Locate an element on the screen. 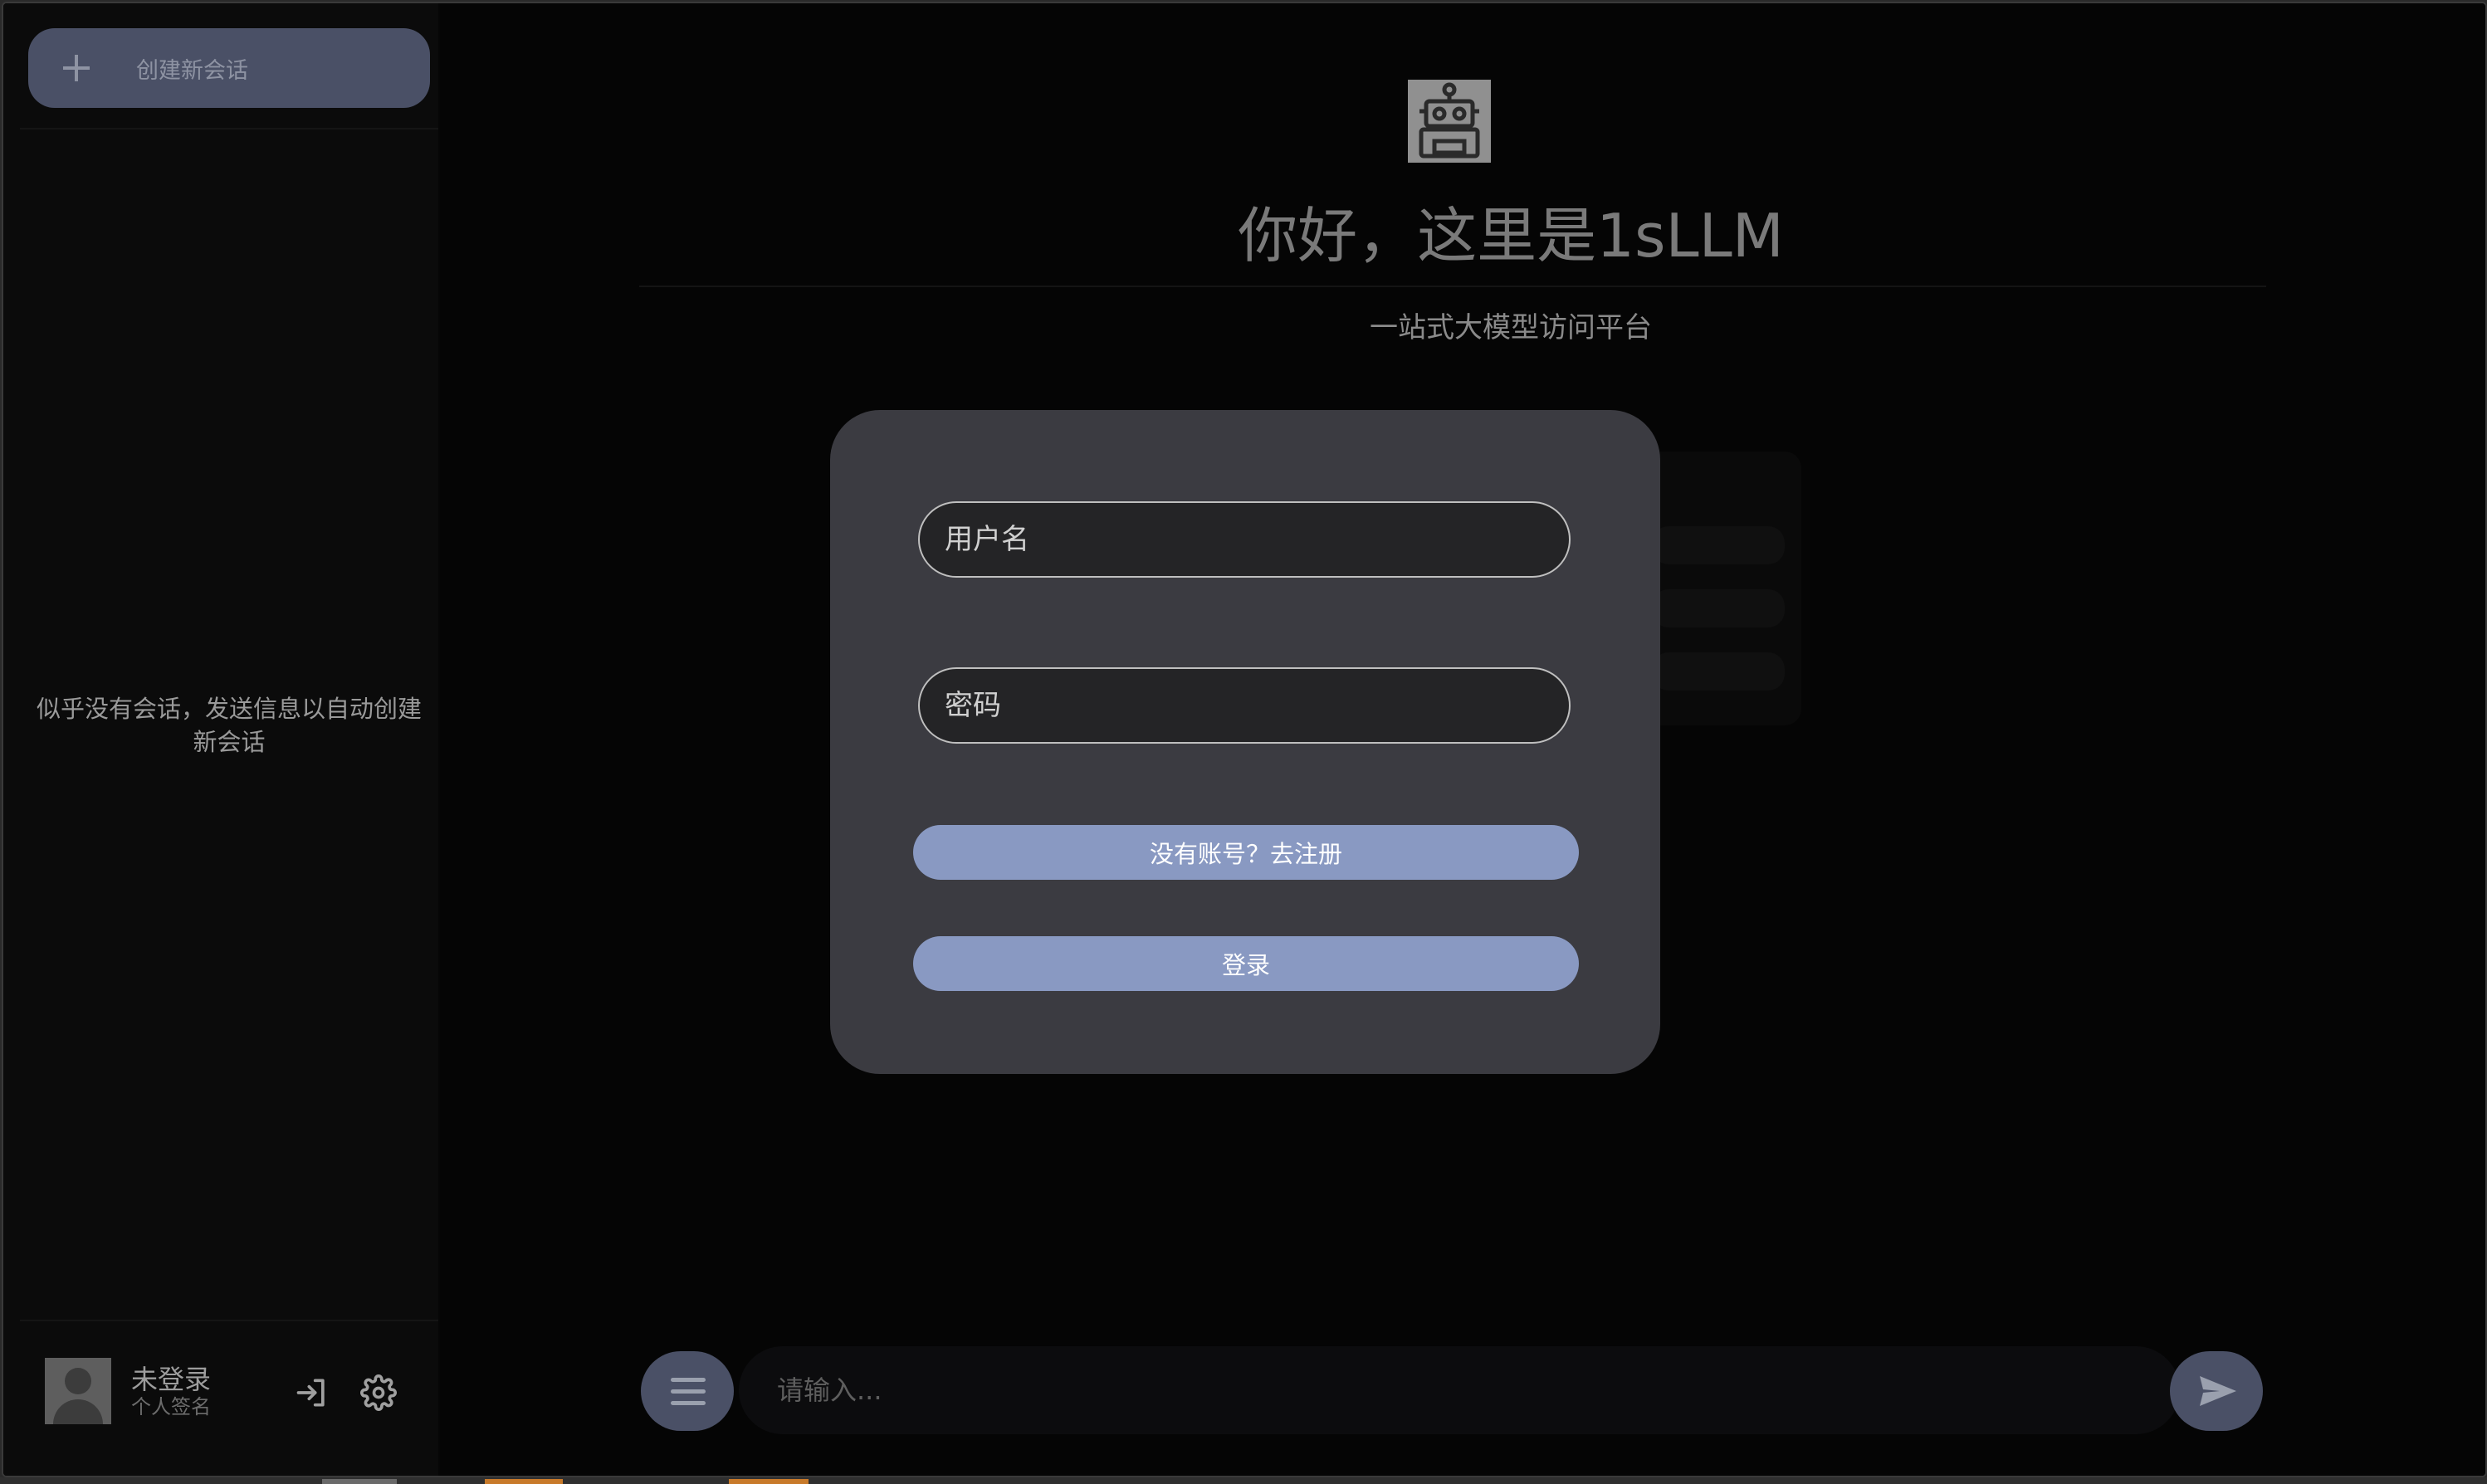  gear-icon is located at coordinates (378, 1392).